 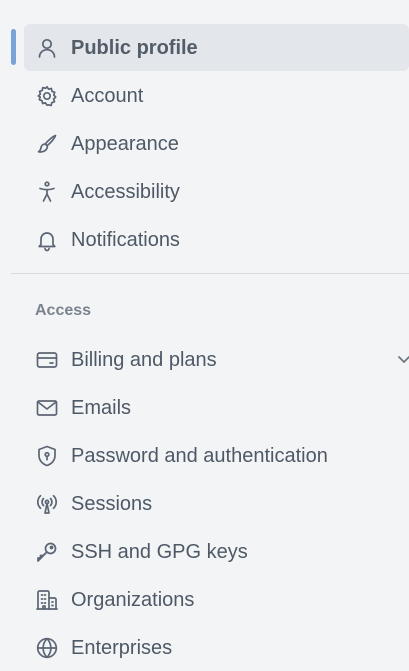 I want to click on key-icon, so click(x=47, y=552).